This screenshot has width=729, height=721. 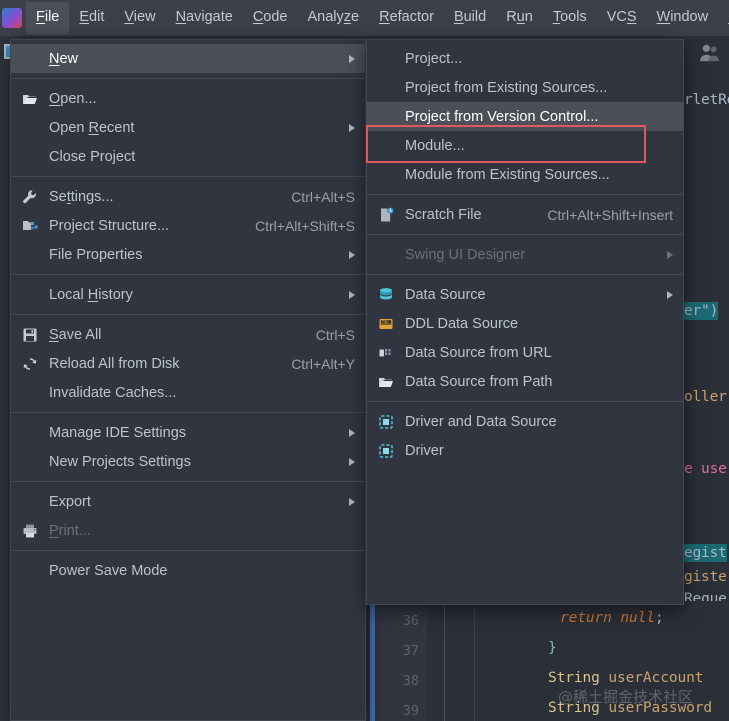 What do you see at coordinates (188, 254) in the screenshot?
I see `menu-item-file-properties: File Properties` at bounding box center [188, 254].